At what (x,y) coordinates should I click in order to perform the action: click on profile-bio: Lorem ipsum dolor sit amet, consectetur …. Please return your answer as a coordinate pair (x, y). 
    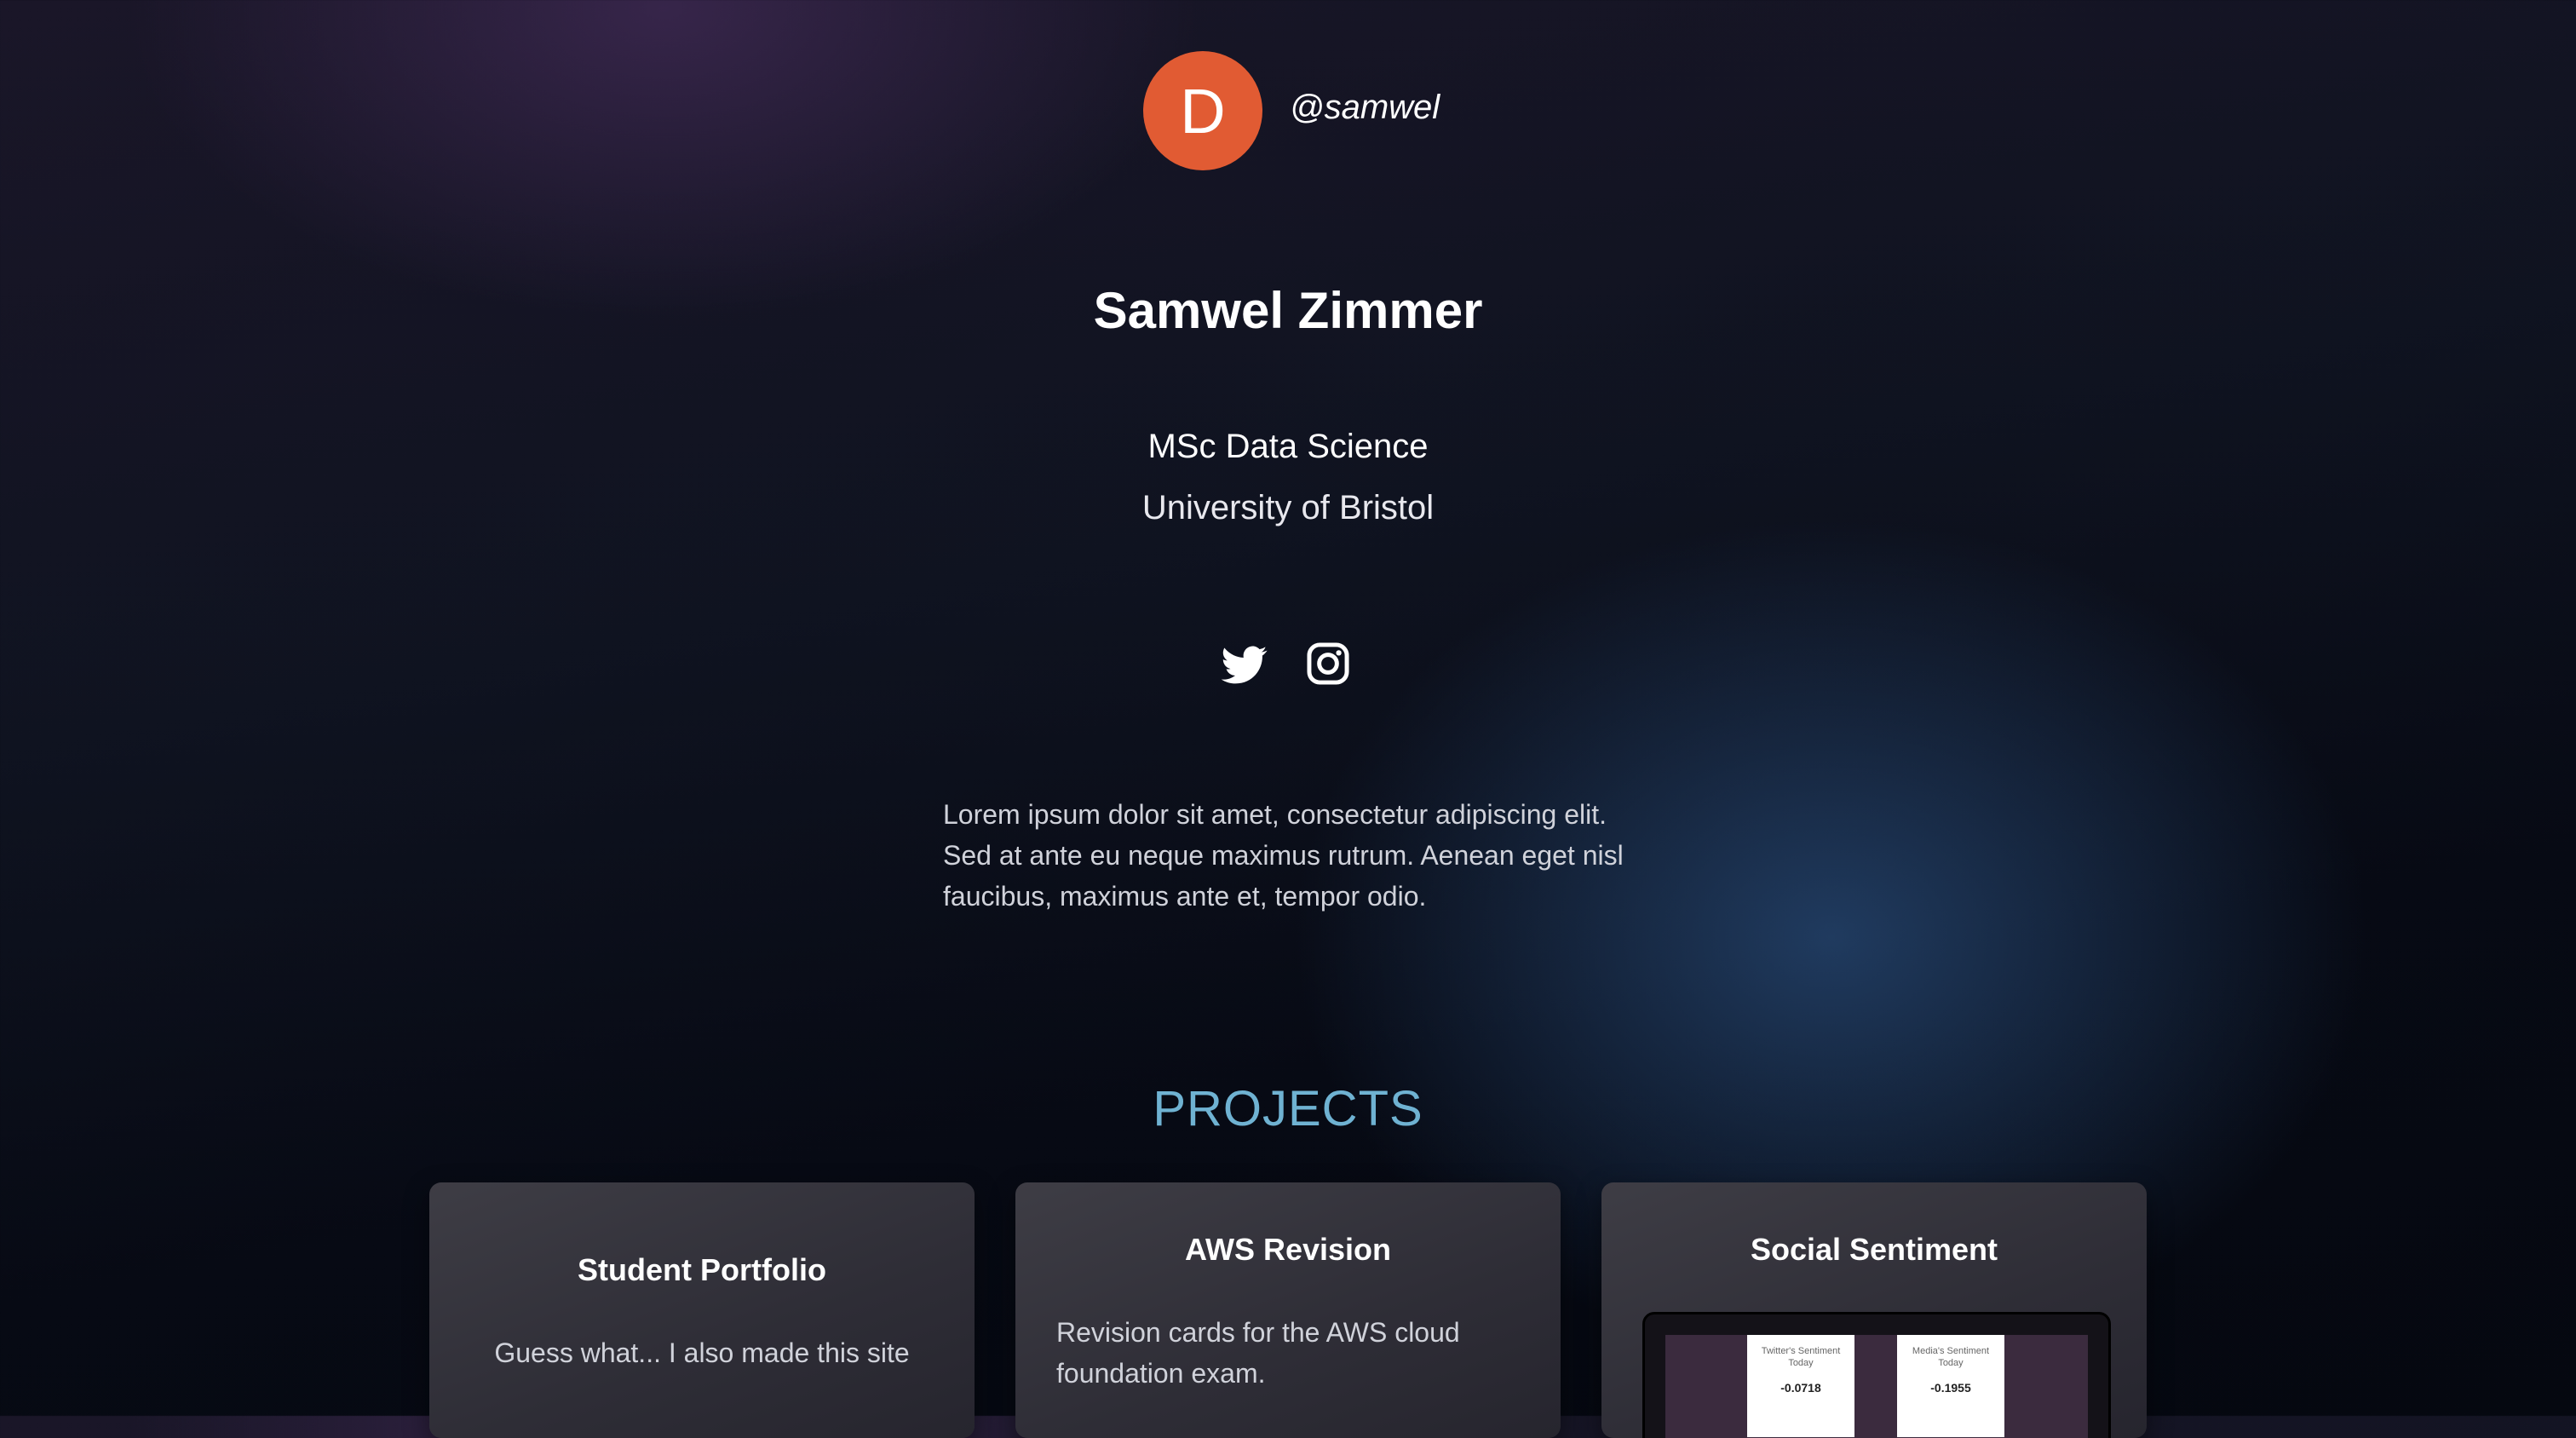
    Looking at the image, I should click on (1284, 855).